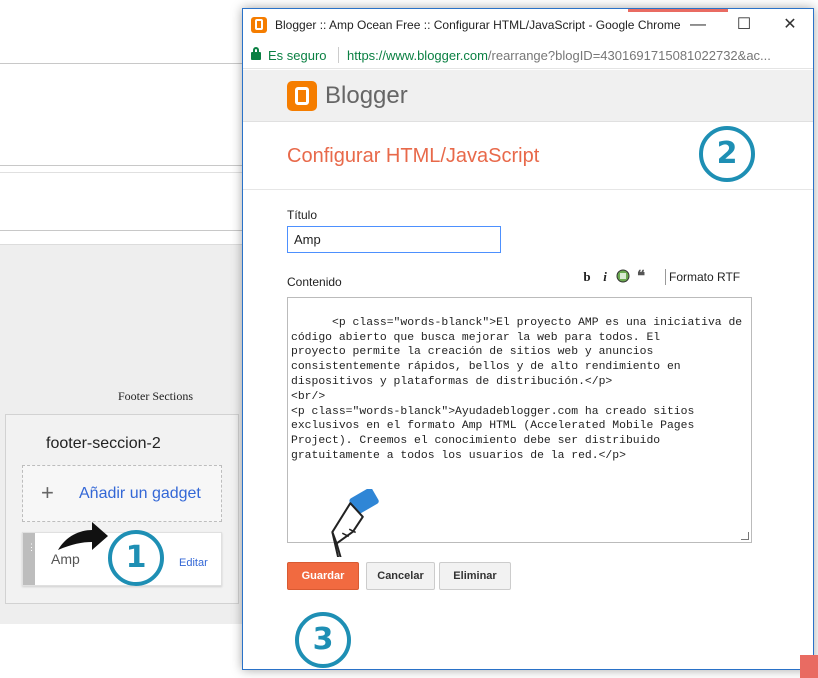 Image resolution: width=818 pixels, height=678 pixels. Describe the element at coordinates (413, 156) in the screenshot. I see `dialog-title: Configurar HTML/JavaScript` at that location.